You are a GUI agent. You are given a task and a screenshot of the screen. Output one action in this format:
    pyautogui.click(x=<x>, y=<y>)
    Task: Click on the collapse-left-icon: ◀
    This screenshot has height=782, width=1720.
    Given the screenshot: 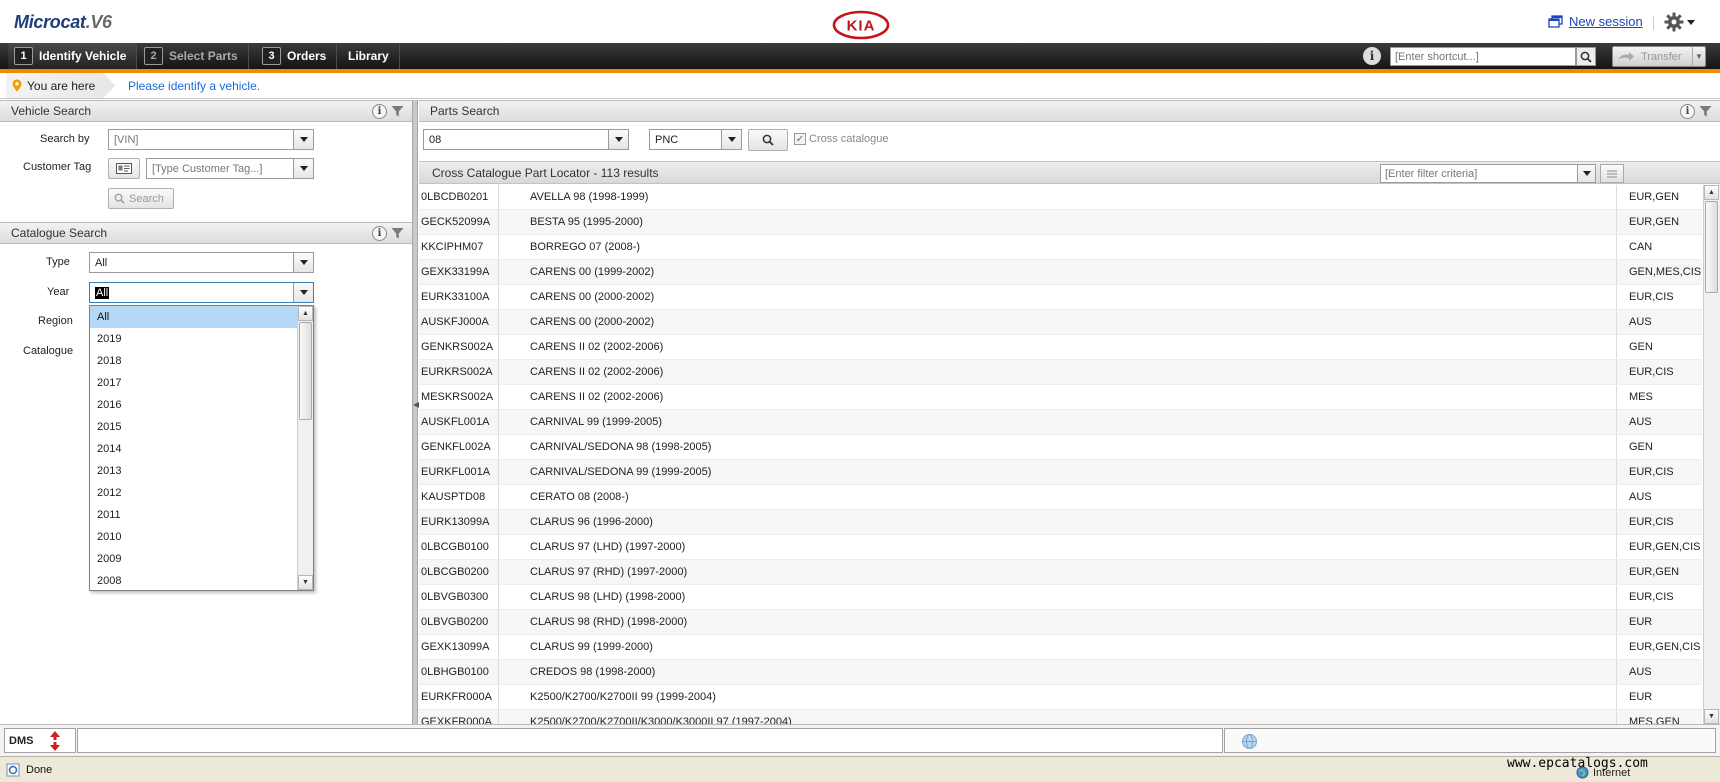 What is the action you would take?
    pyautogui.click(x=416, y=407)
    